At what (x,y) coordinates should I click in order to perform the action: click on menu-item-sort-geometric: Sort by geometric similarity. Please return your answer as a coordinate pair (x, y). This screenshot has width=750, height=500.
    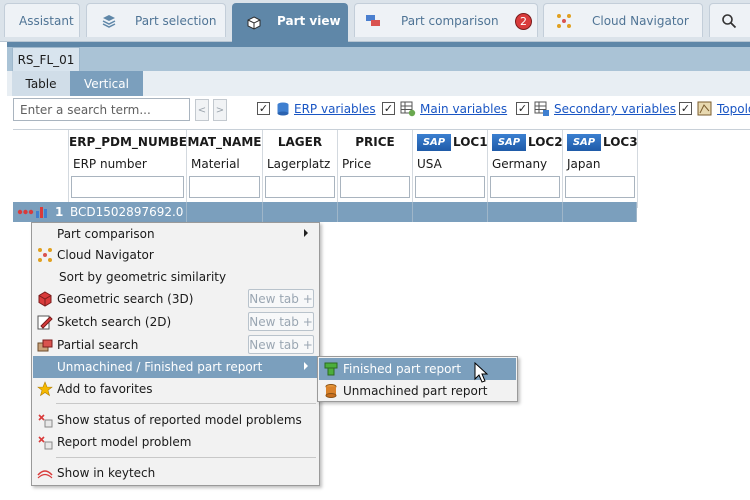
    Looking at the image, I should click on (175, 277).